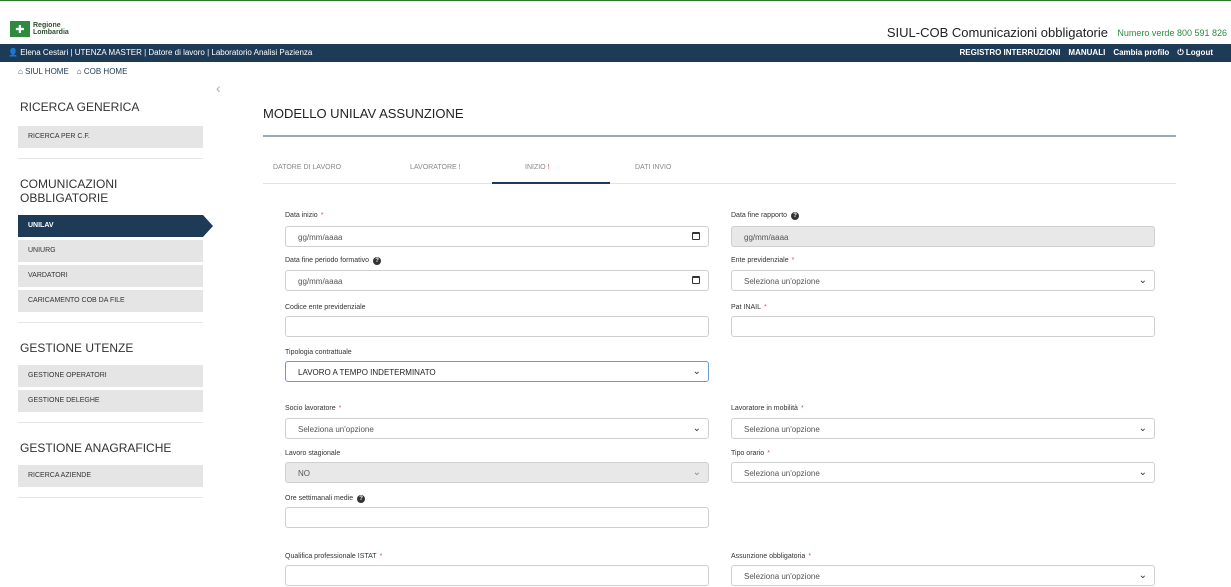 Image resolution: width=1231 pixels, height=587 pixels. I want to click on lavoro-stagionale-label: Lavoro stagionale, so click(313, 453).